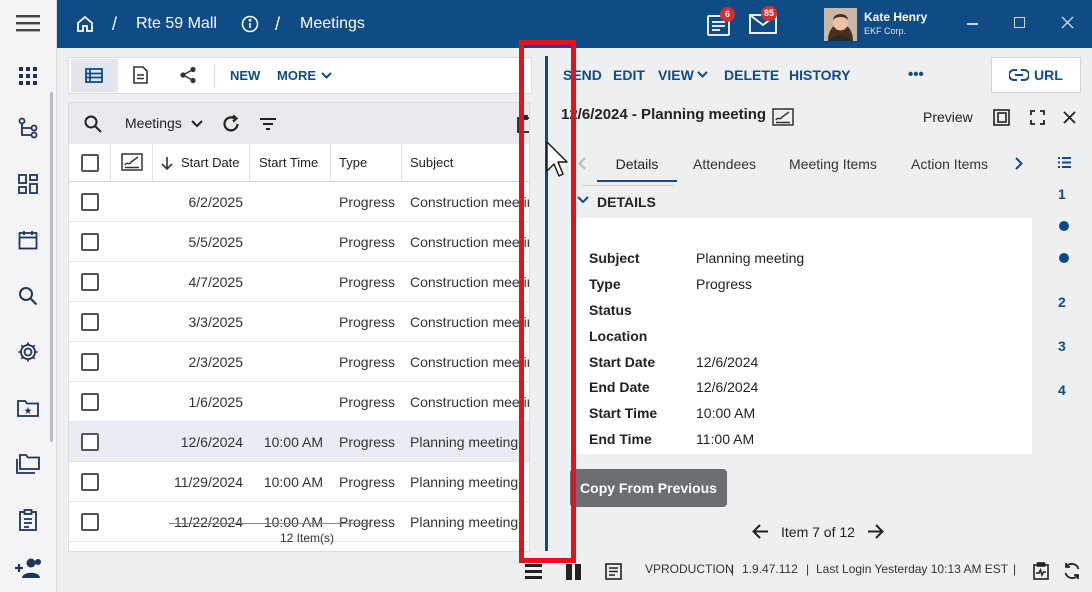 This screenshot has width=1092, height=592. I want to click on previous-item-arrow-icon, so click(760, 531).